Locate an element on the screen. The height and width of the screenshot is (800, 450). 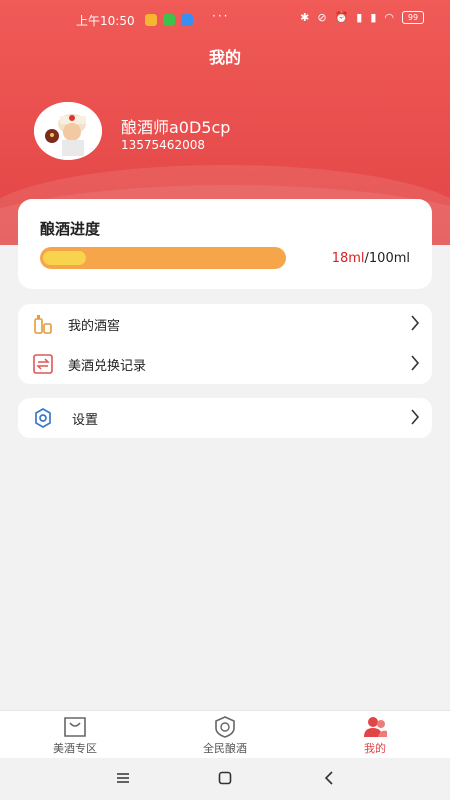
system-icons: ✱ ⊘ ⏰ ▮ ▮ ◠ 99 is located at coordinates (362, 17).